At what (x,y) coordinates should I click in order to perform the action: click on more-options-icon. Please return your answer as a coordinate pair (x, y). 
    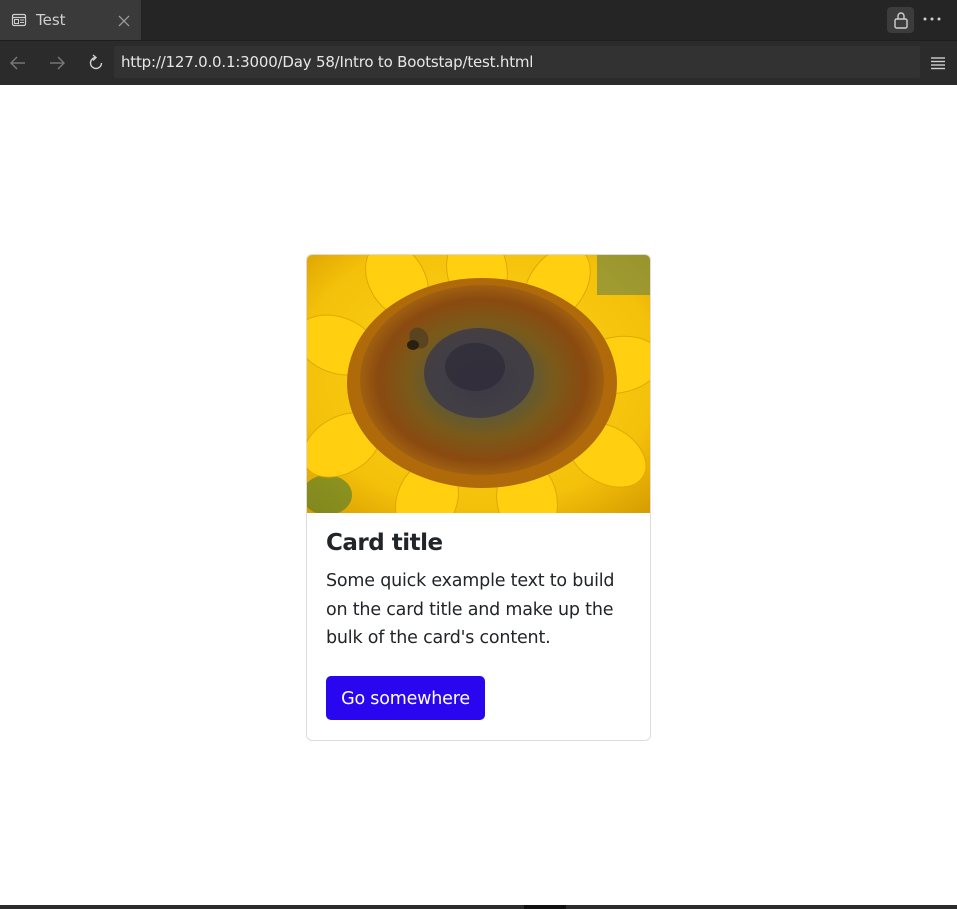
    Looking at the image, I should click on (932, 19).